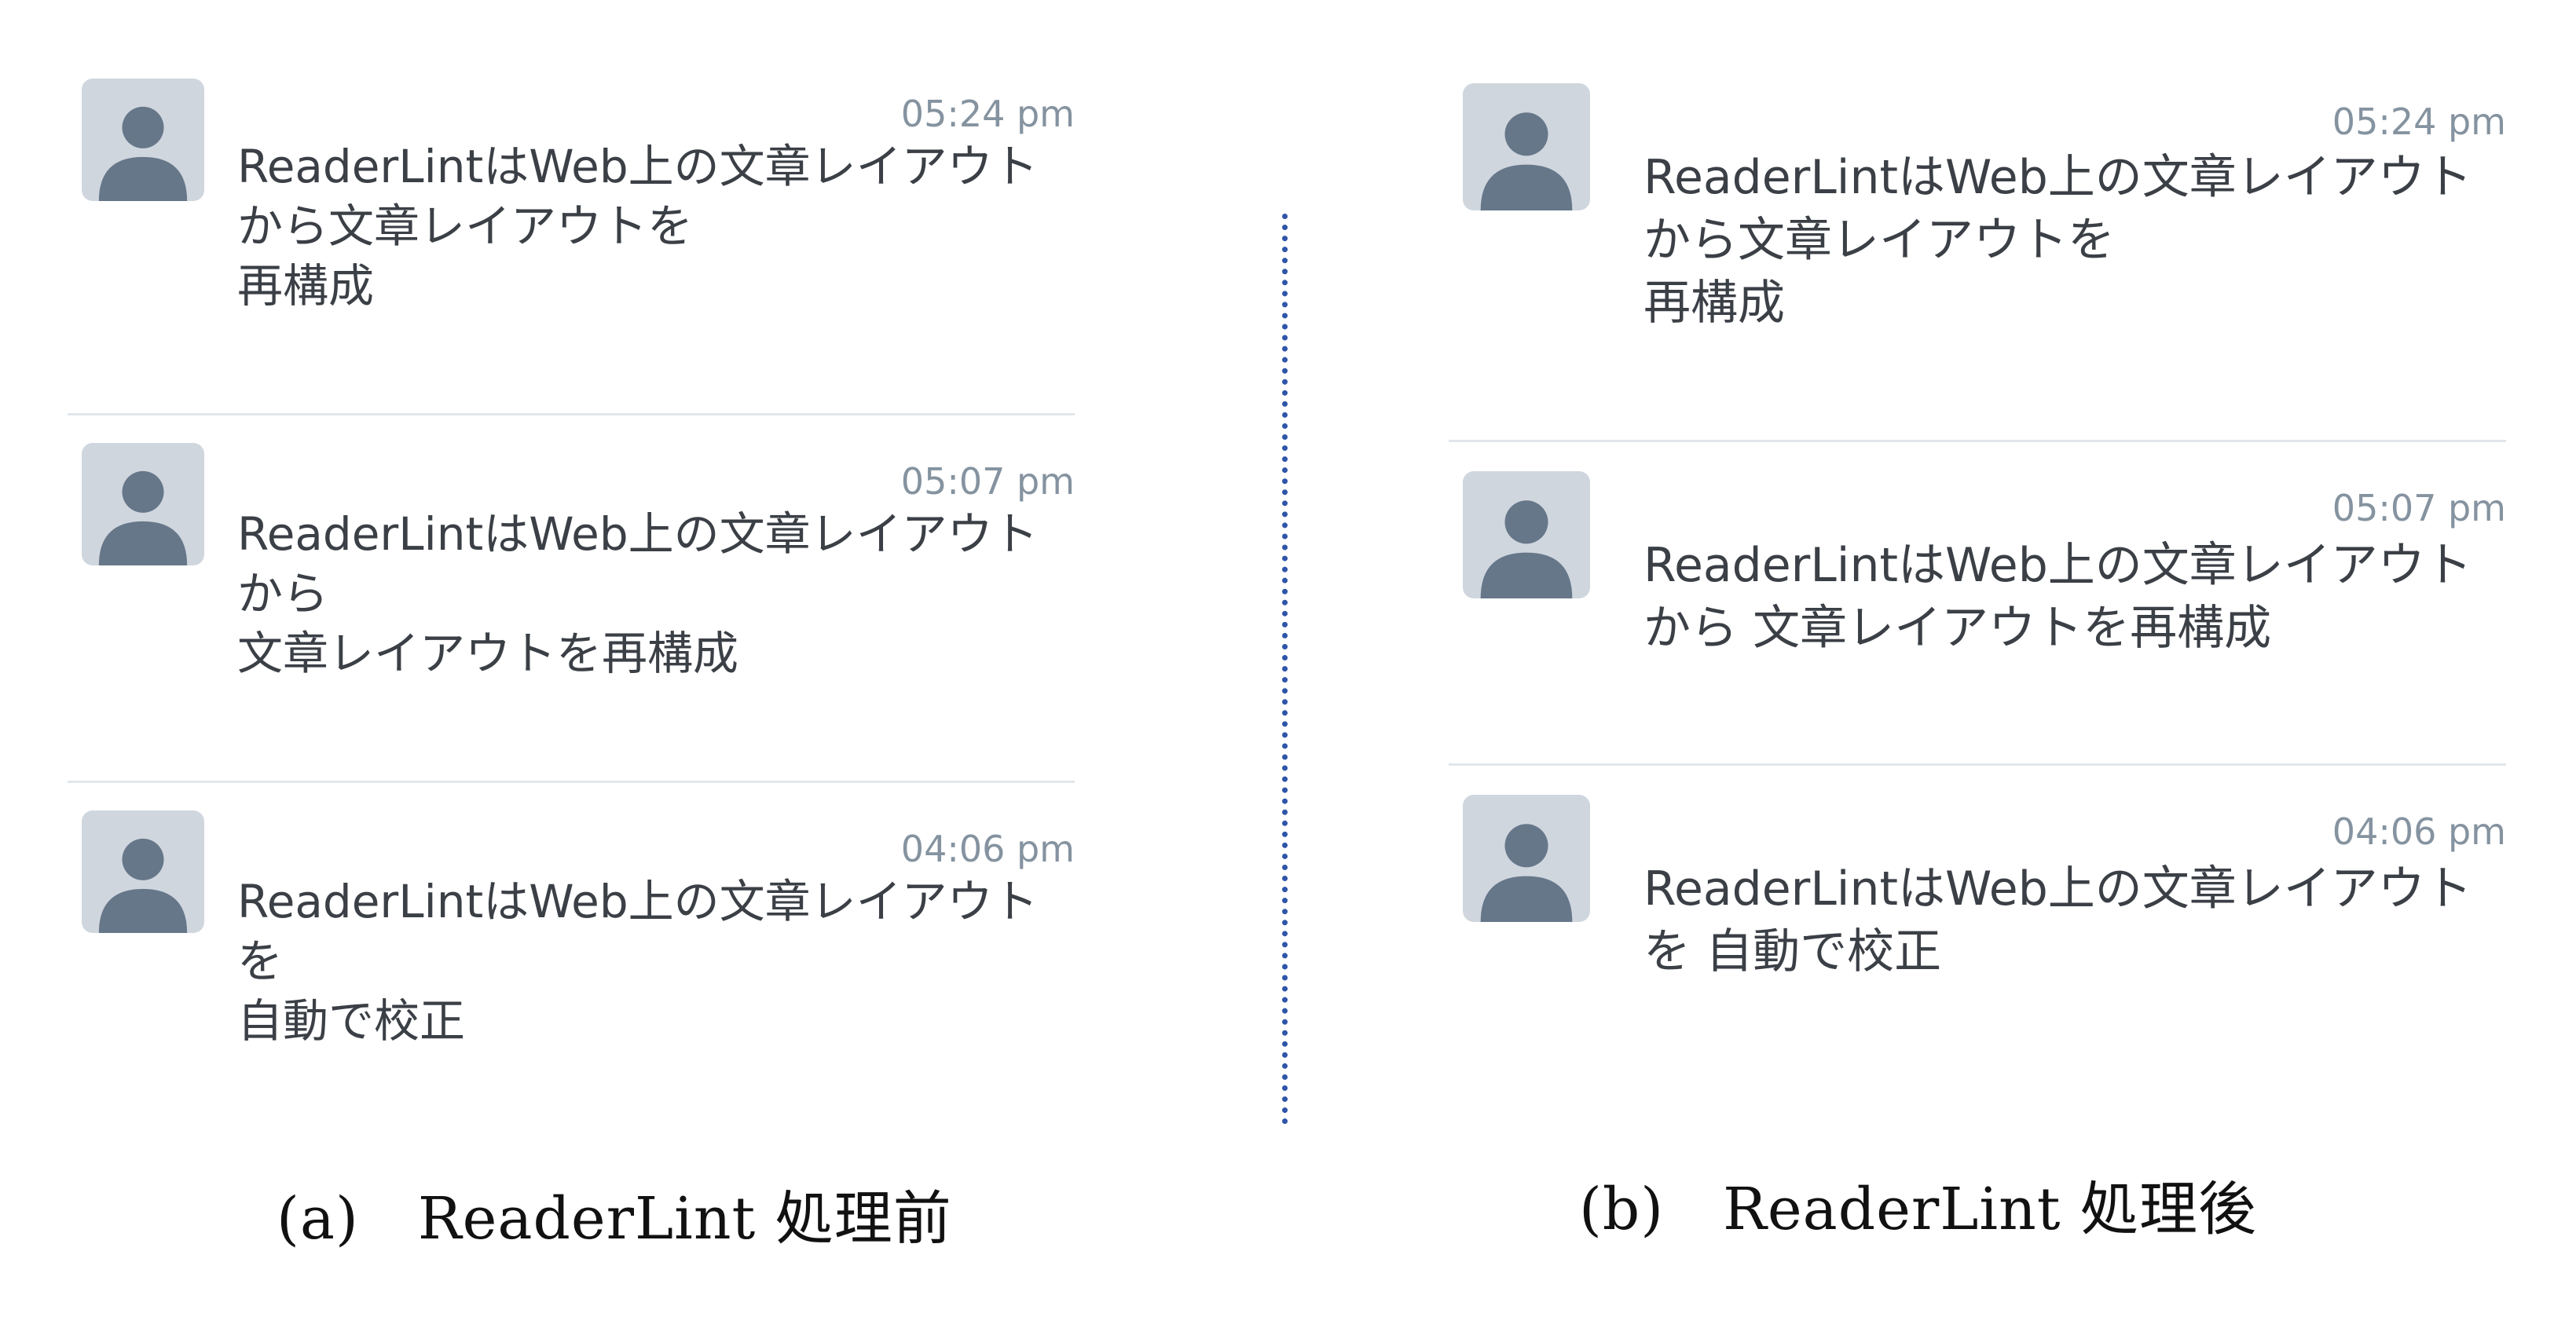  What do you see at coordinates (260, 962) in the screenshot?
I see `message-line: を` at bounding box center [260, 962].